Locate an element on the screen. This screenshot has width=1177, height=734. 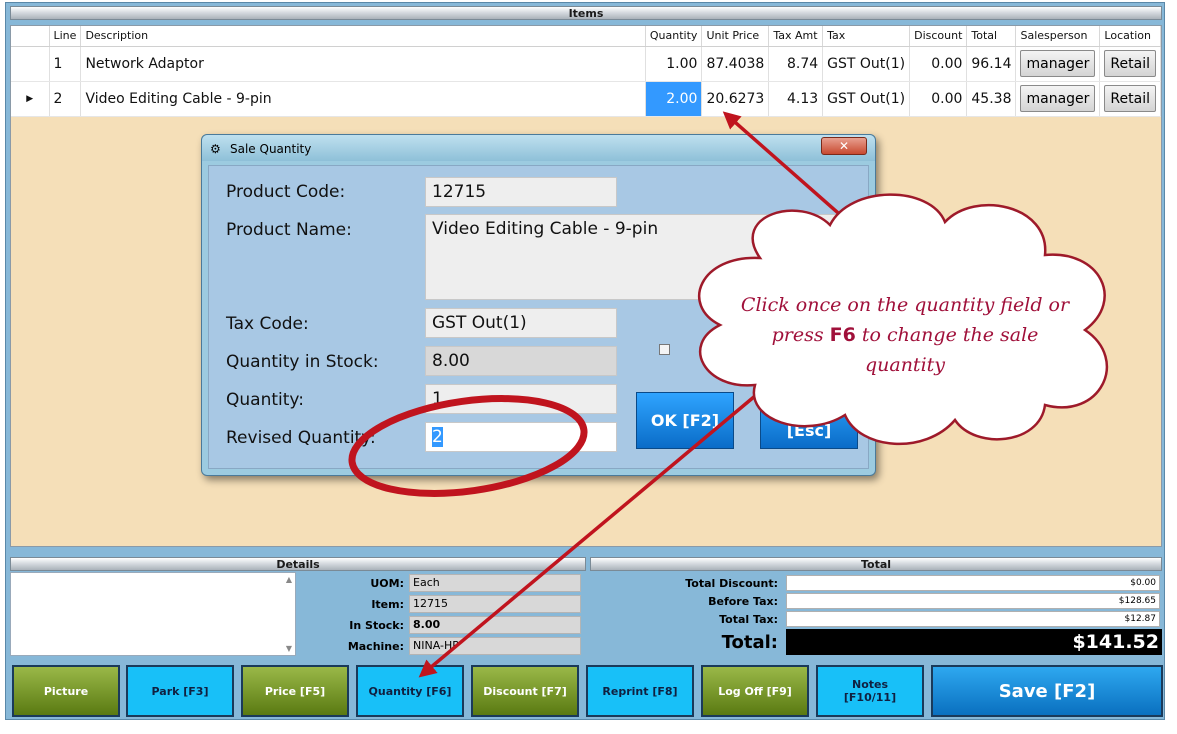
tax-code-field: GST Out(1) is located at coordinates (521, 323).